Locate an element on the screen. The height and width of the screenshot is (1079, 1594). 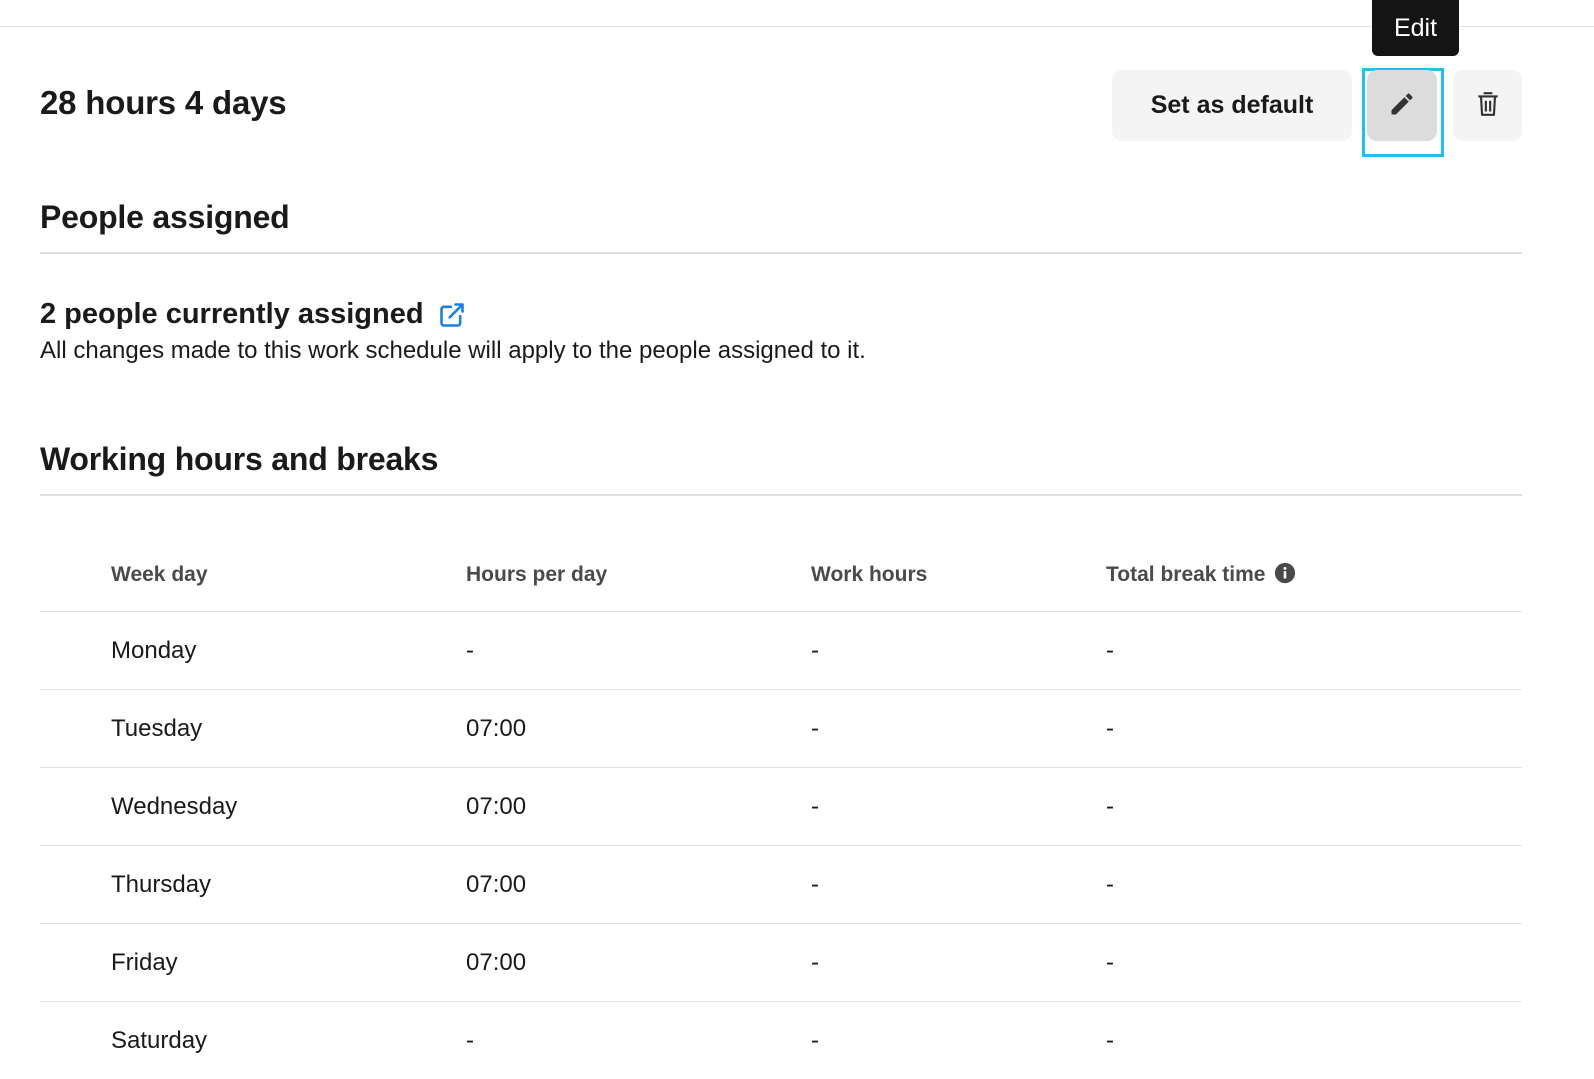
pencil-icon is located at coordinates (1402, 105).